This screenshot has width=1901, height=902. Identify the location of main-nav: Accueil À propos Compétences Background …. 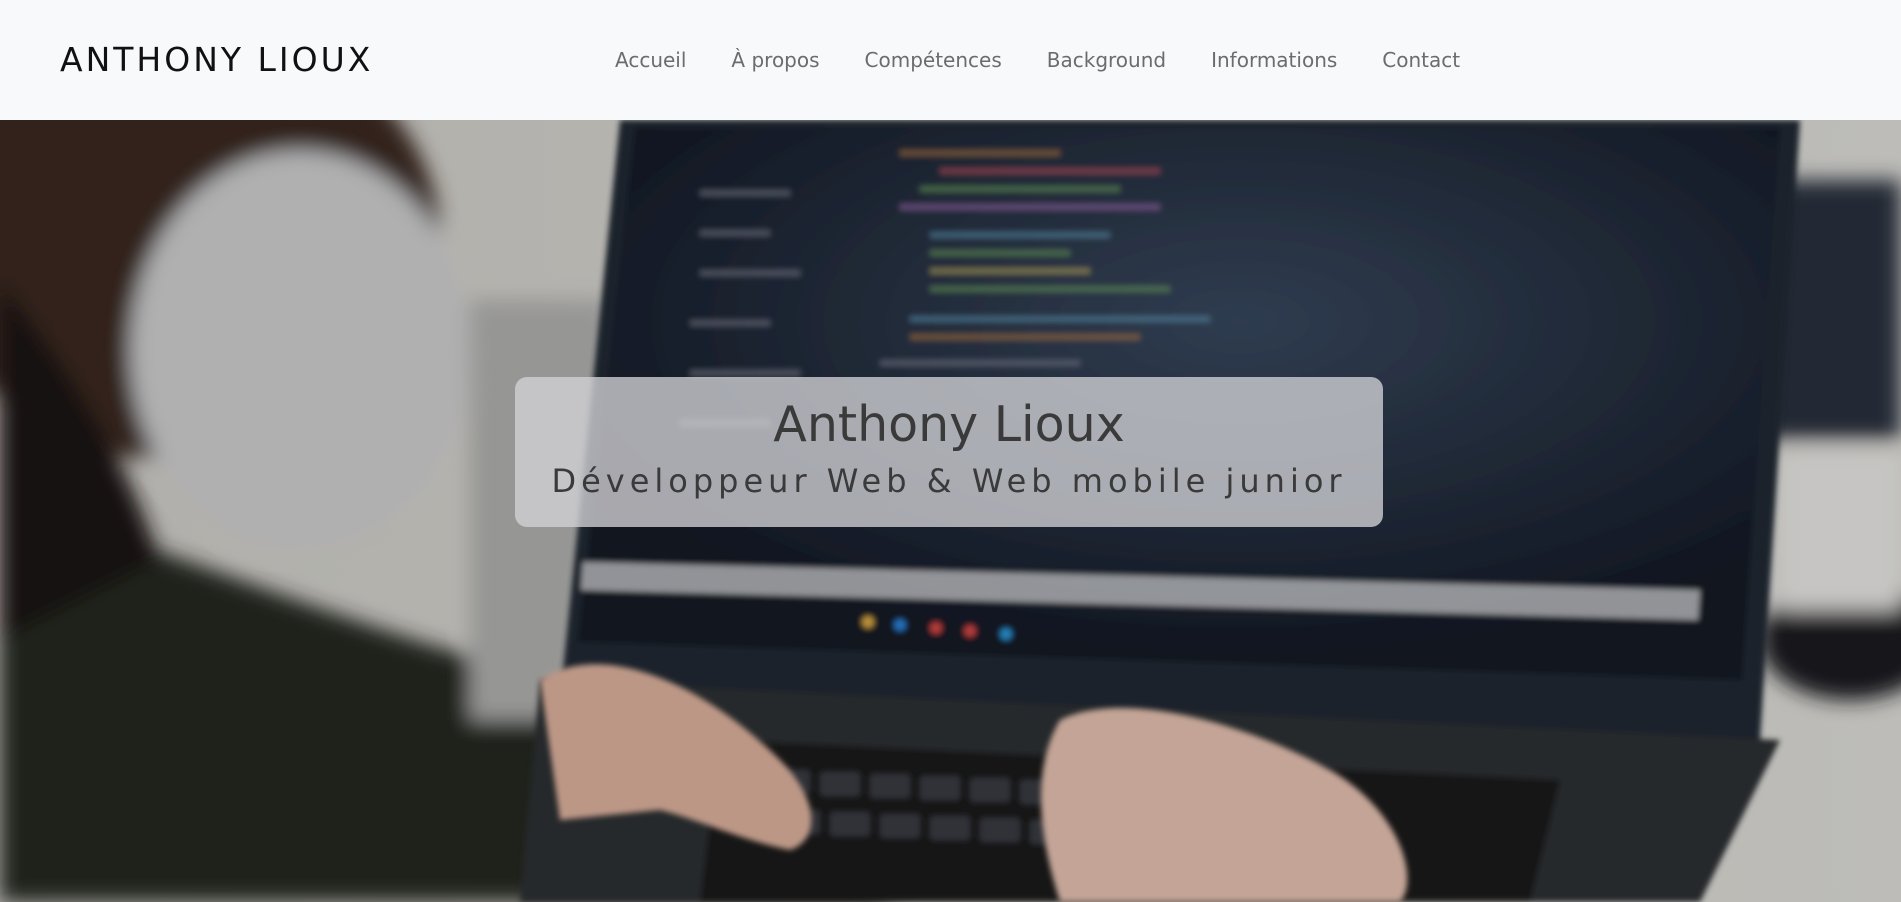
(1060, 60).